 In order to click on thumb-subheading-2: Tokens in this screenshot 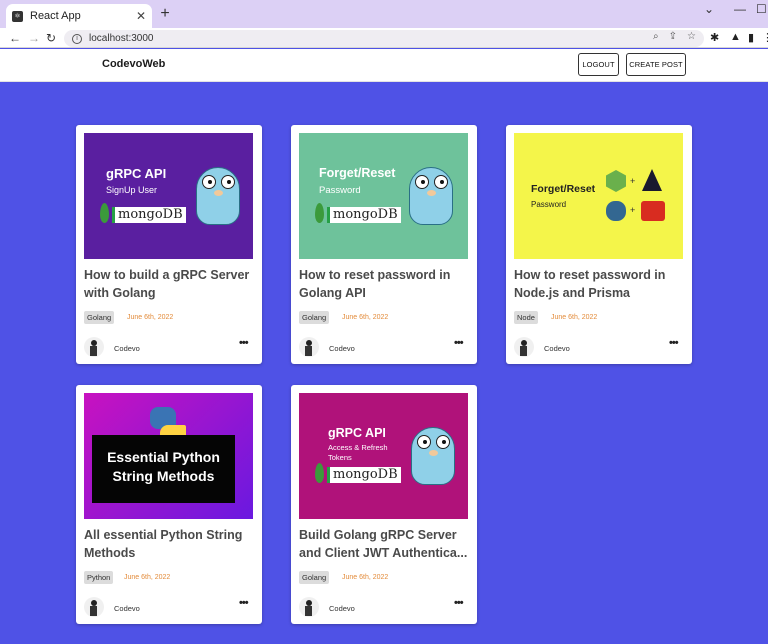, I will do `click(340, 457)`.